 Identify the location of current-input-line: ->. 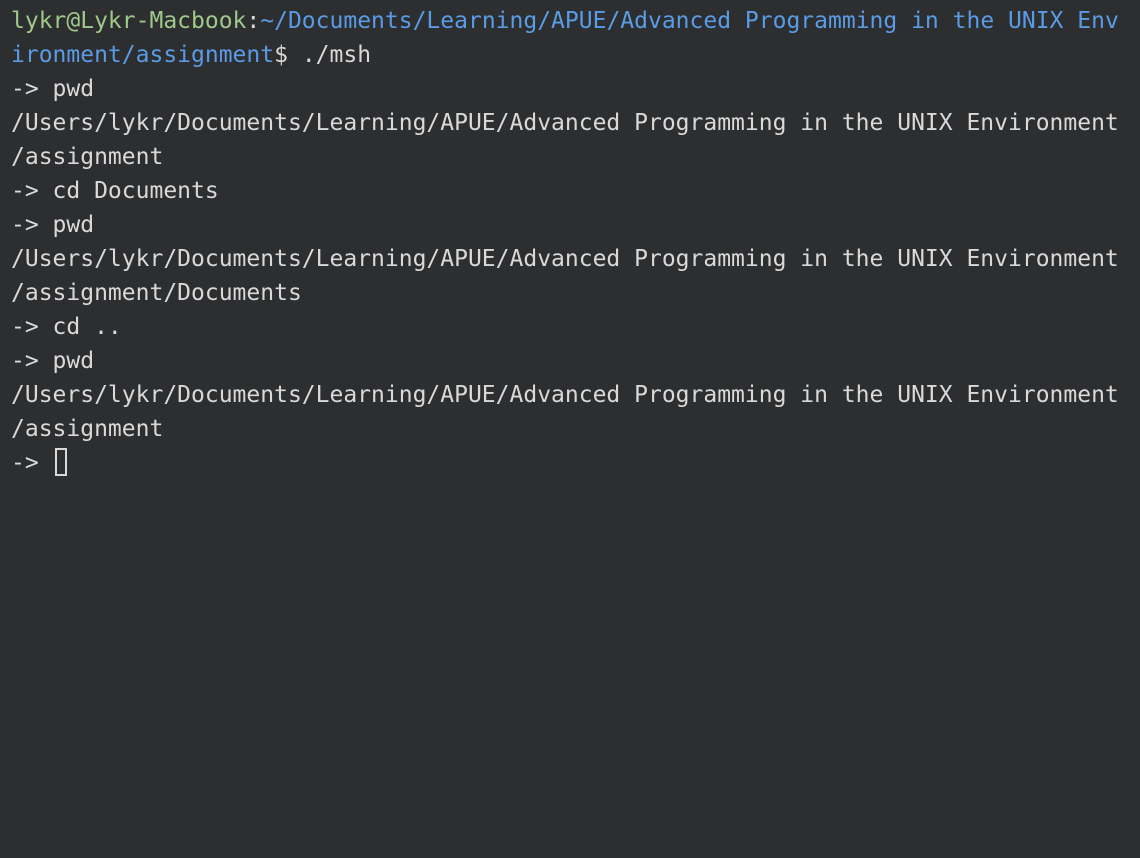
(575, 463).